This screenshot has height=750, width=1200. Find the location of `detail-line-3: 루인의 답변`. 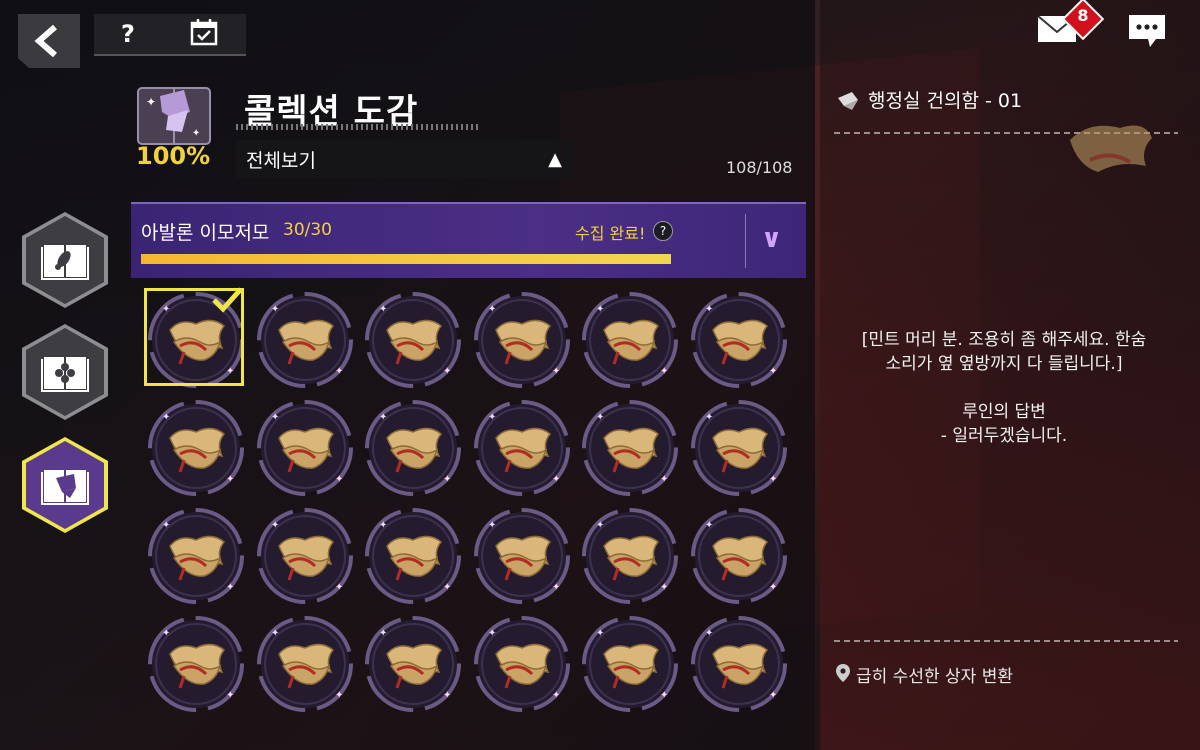

detail-line-3: 루인의 답변 is located at coordinates (1004, 412).